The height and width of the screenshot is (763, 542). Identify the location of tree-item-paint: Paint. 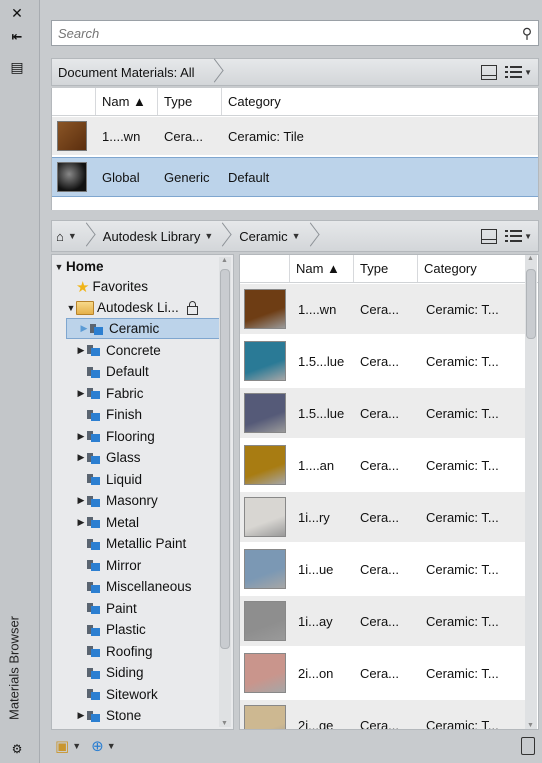
(106, 608).